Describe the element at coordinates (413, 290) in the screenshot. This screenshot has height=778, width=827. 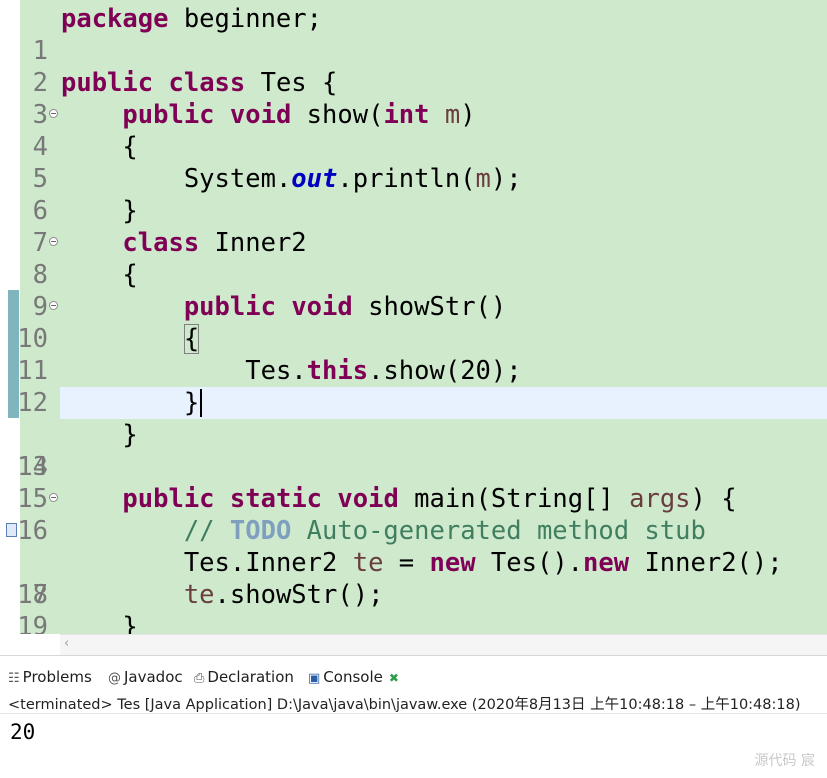
I see `code-line-9: 9 {` at that location.